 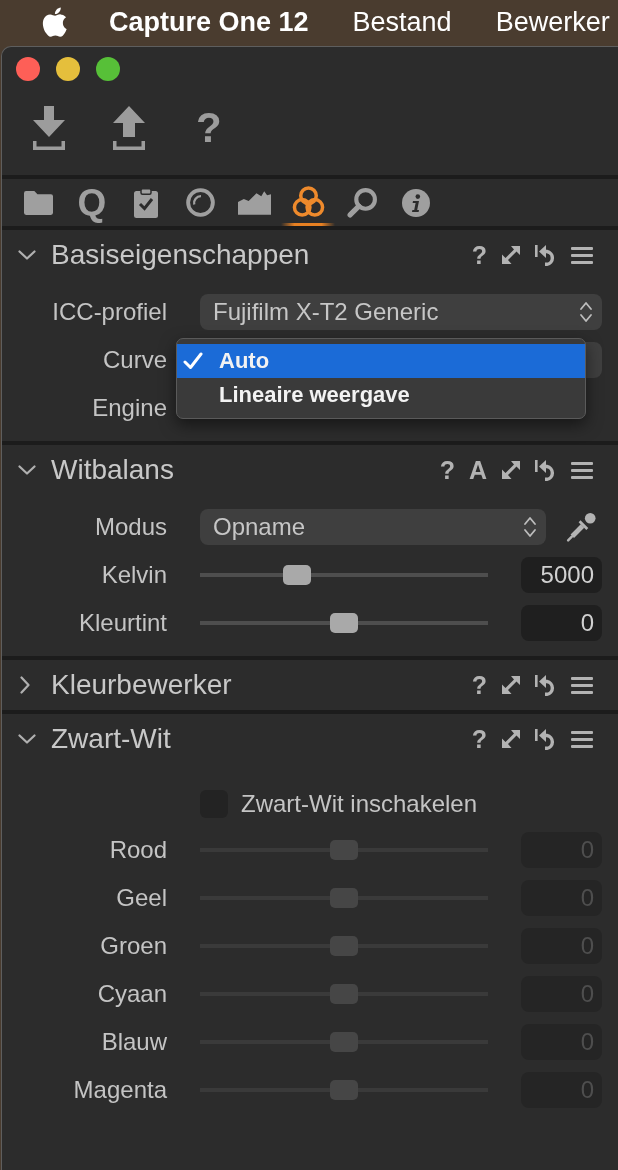 I want to click on export-icon, so click(x=129, y=128).